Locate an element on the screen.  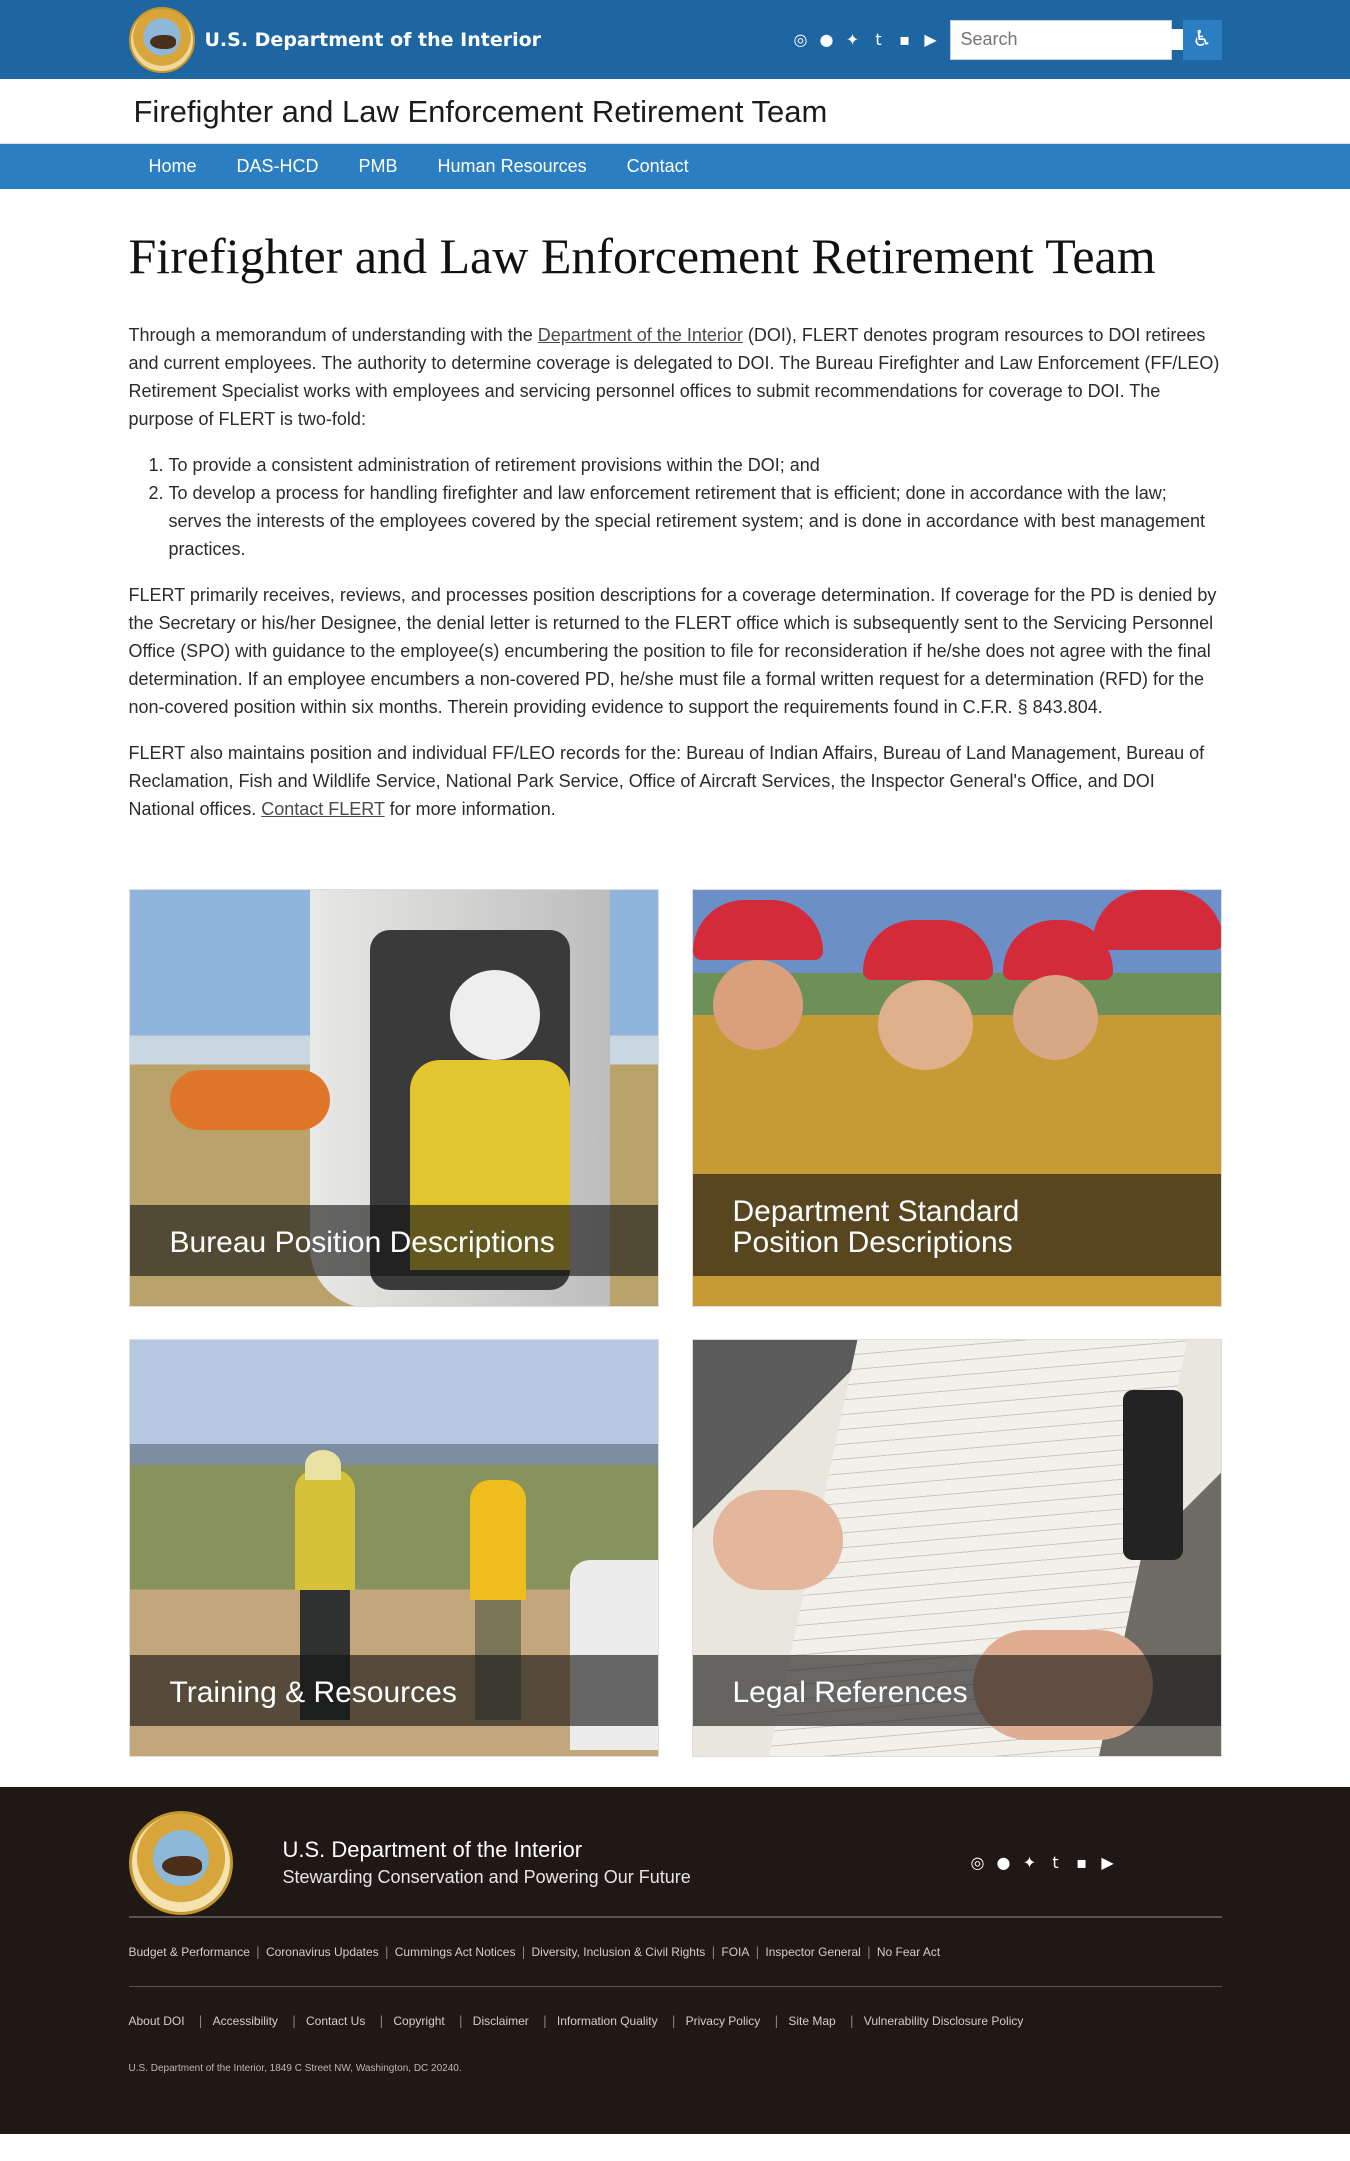
footer-link: Information Quality is located at coordinates (607, 2021).